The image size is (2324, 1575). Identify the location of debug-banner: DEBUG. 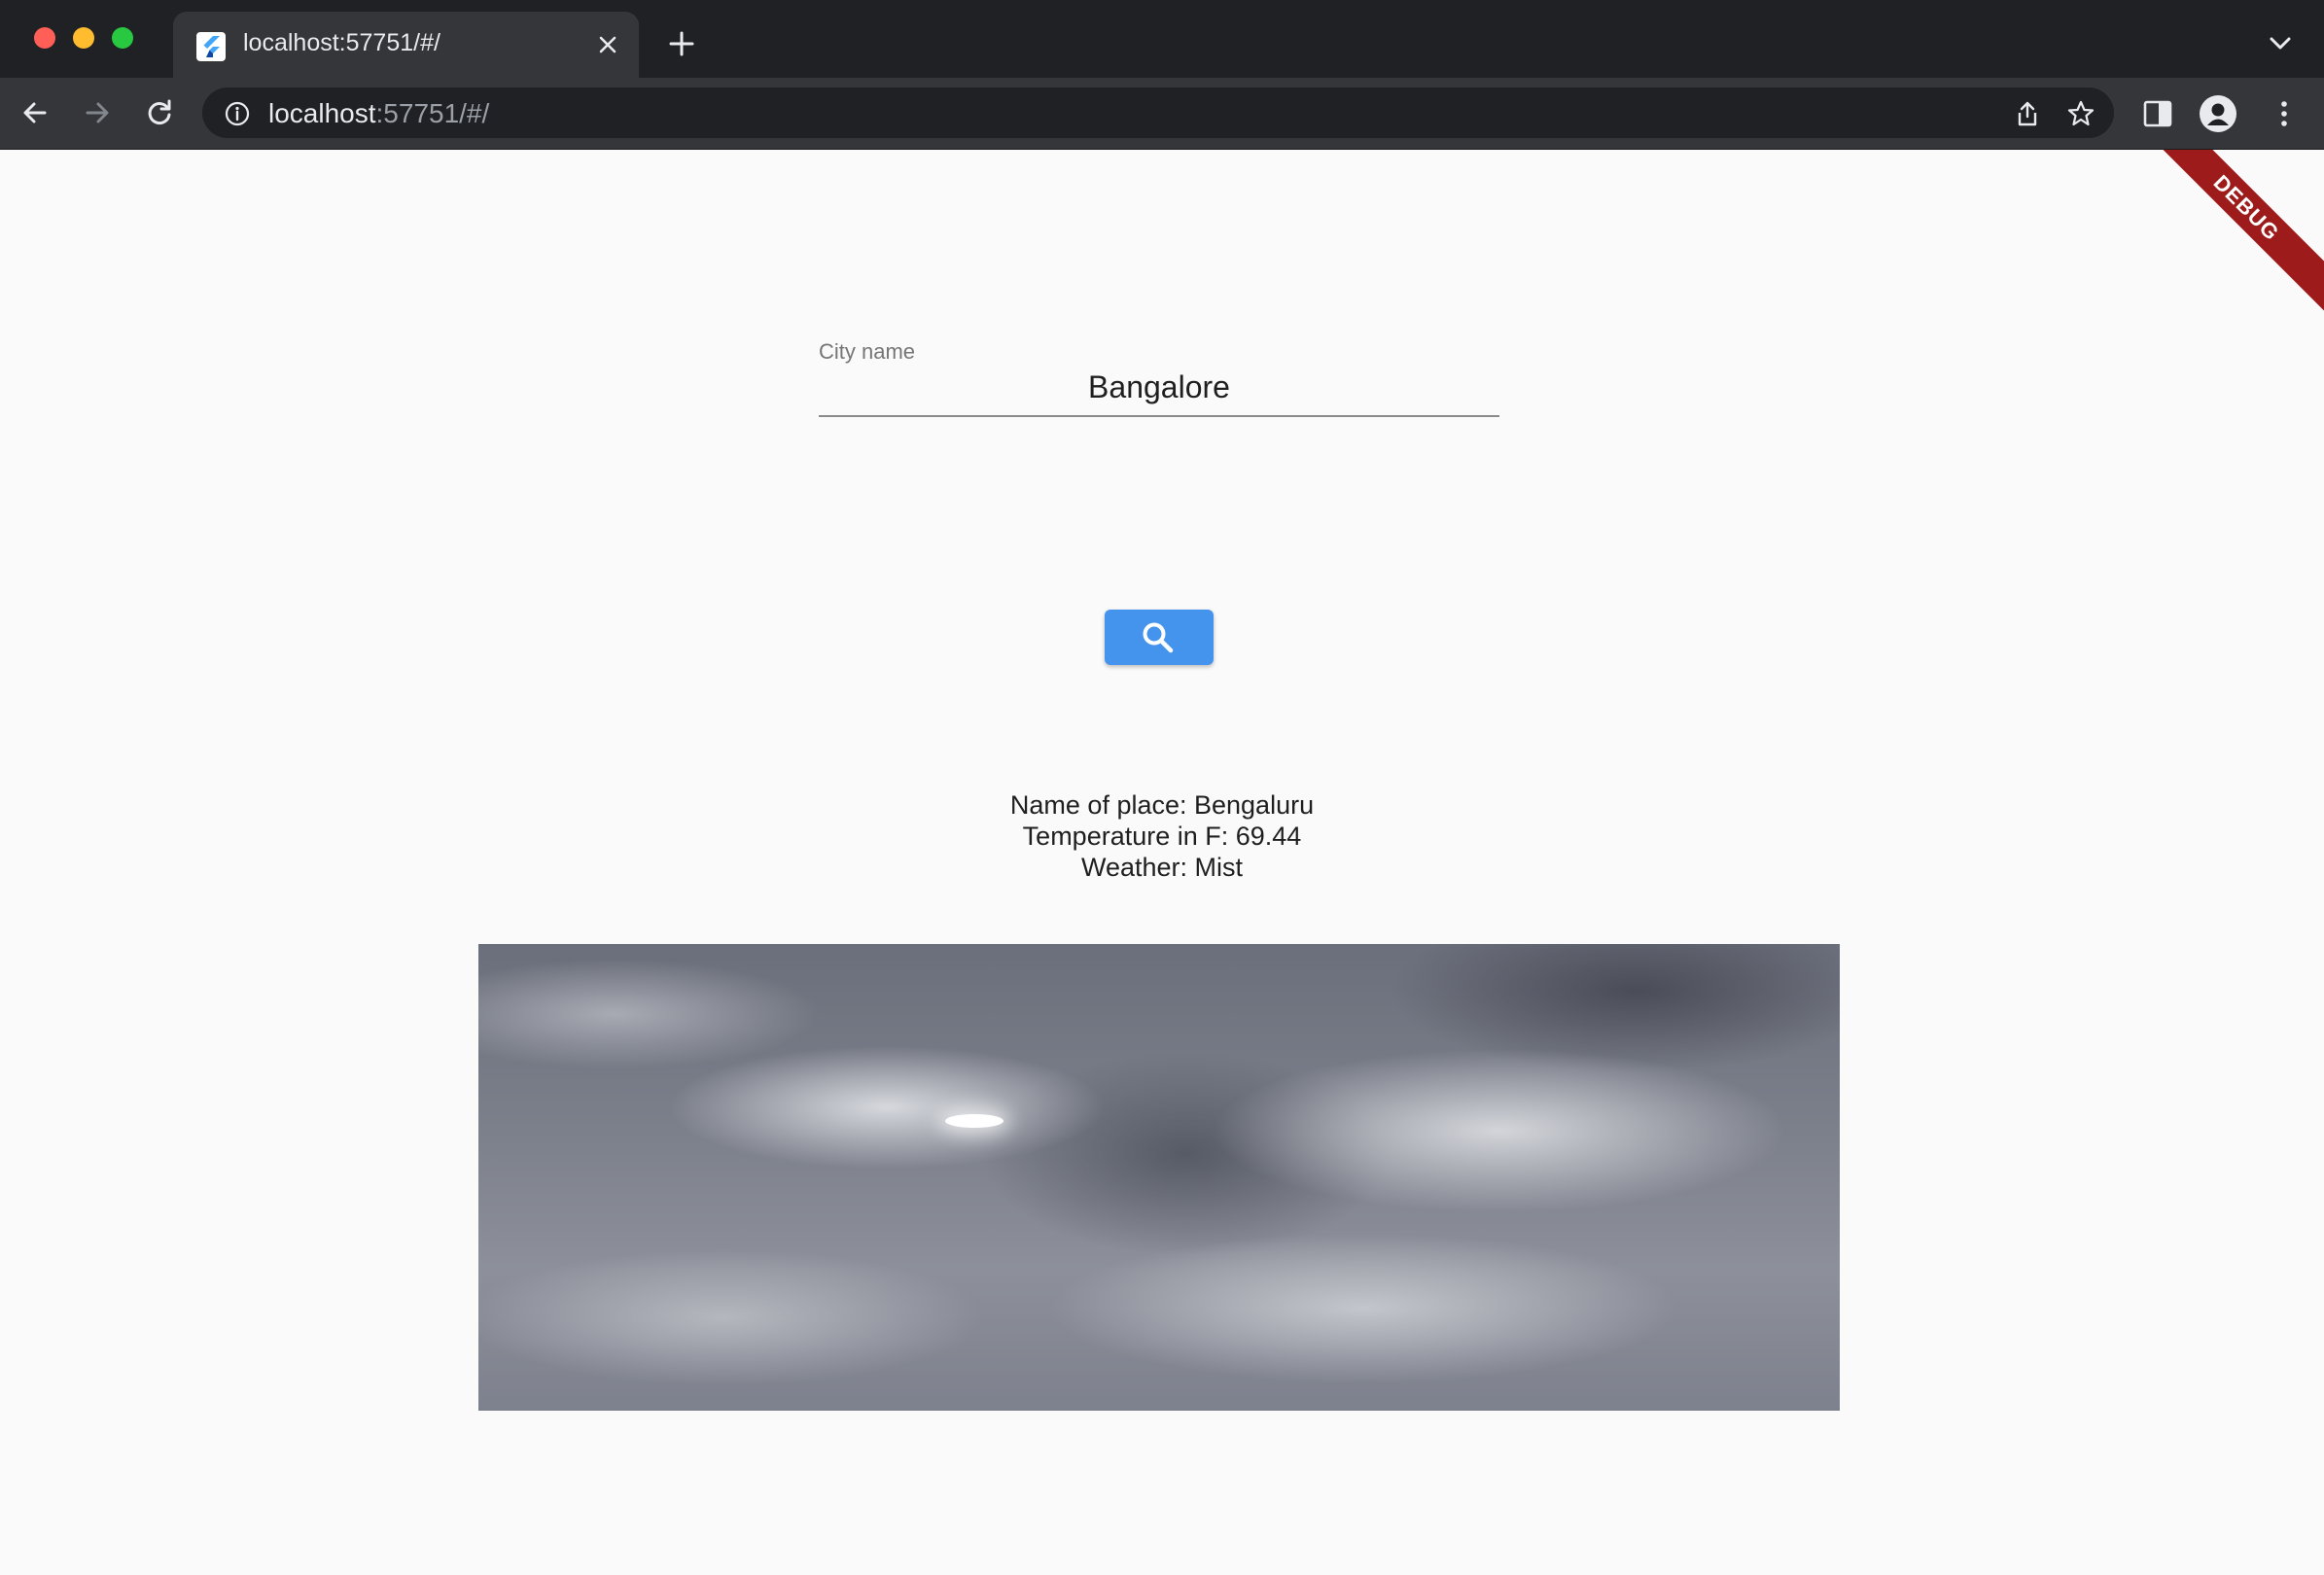
(2227, 237).